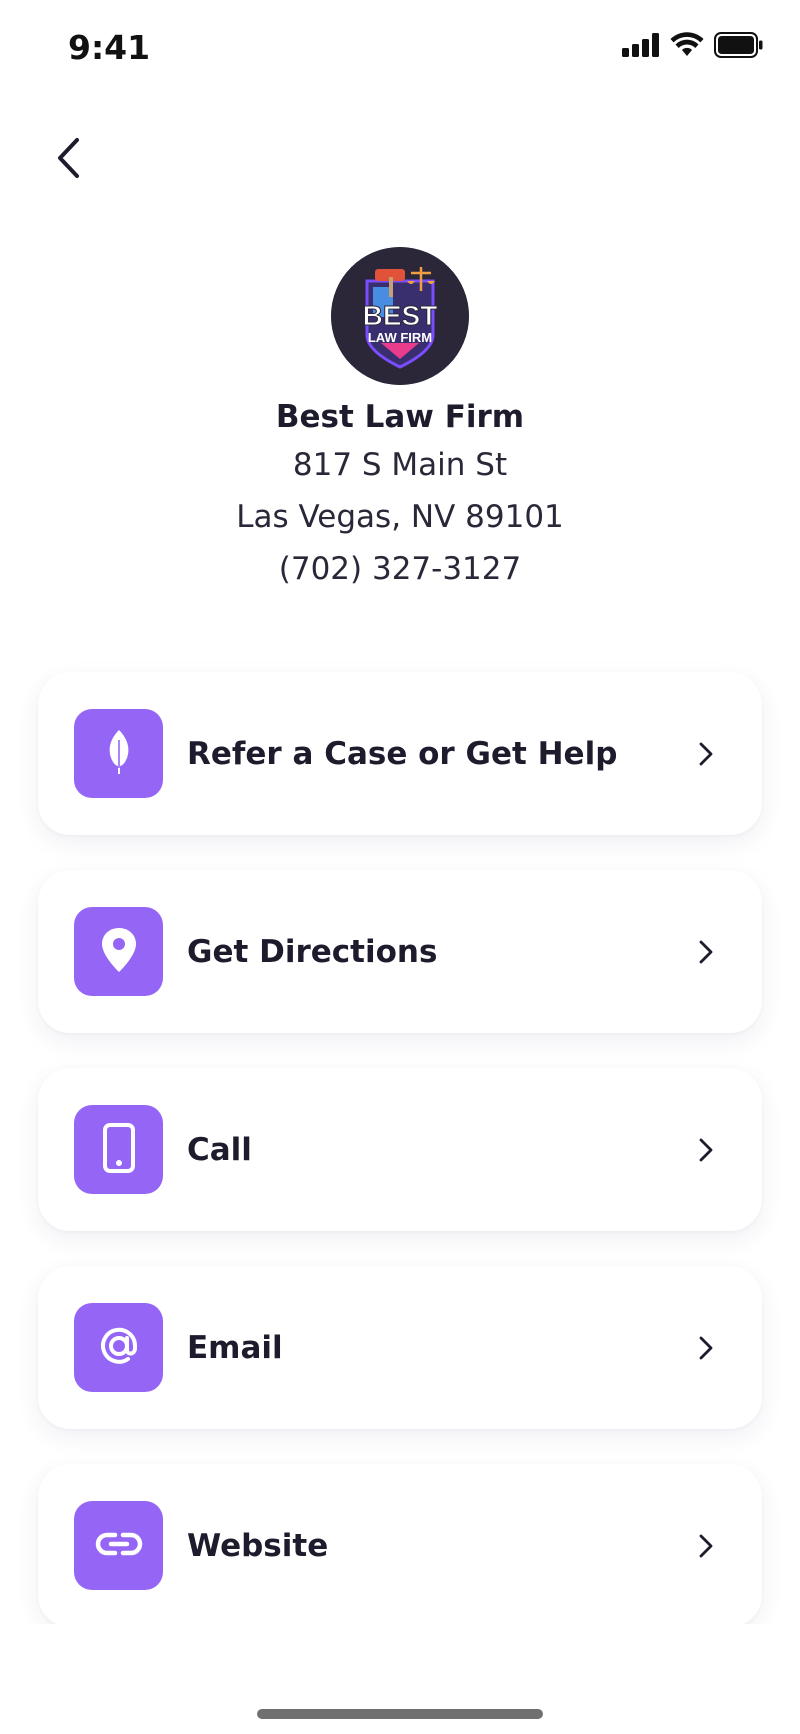 This screenshot has height=1734, width=800. I want to click on call-button: Call, so click(400, 1149).